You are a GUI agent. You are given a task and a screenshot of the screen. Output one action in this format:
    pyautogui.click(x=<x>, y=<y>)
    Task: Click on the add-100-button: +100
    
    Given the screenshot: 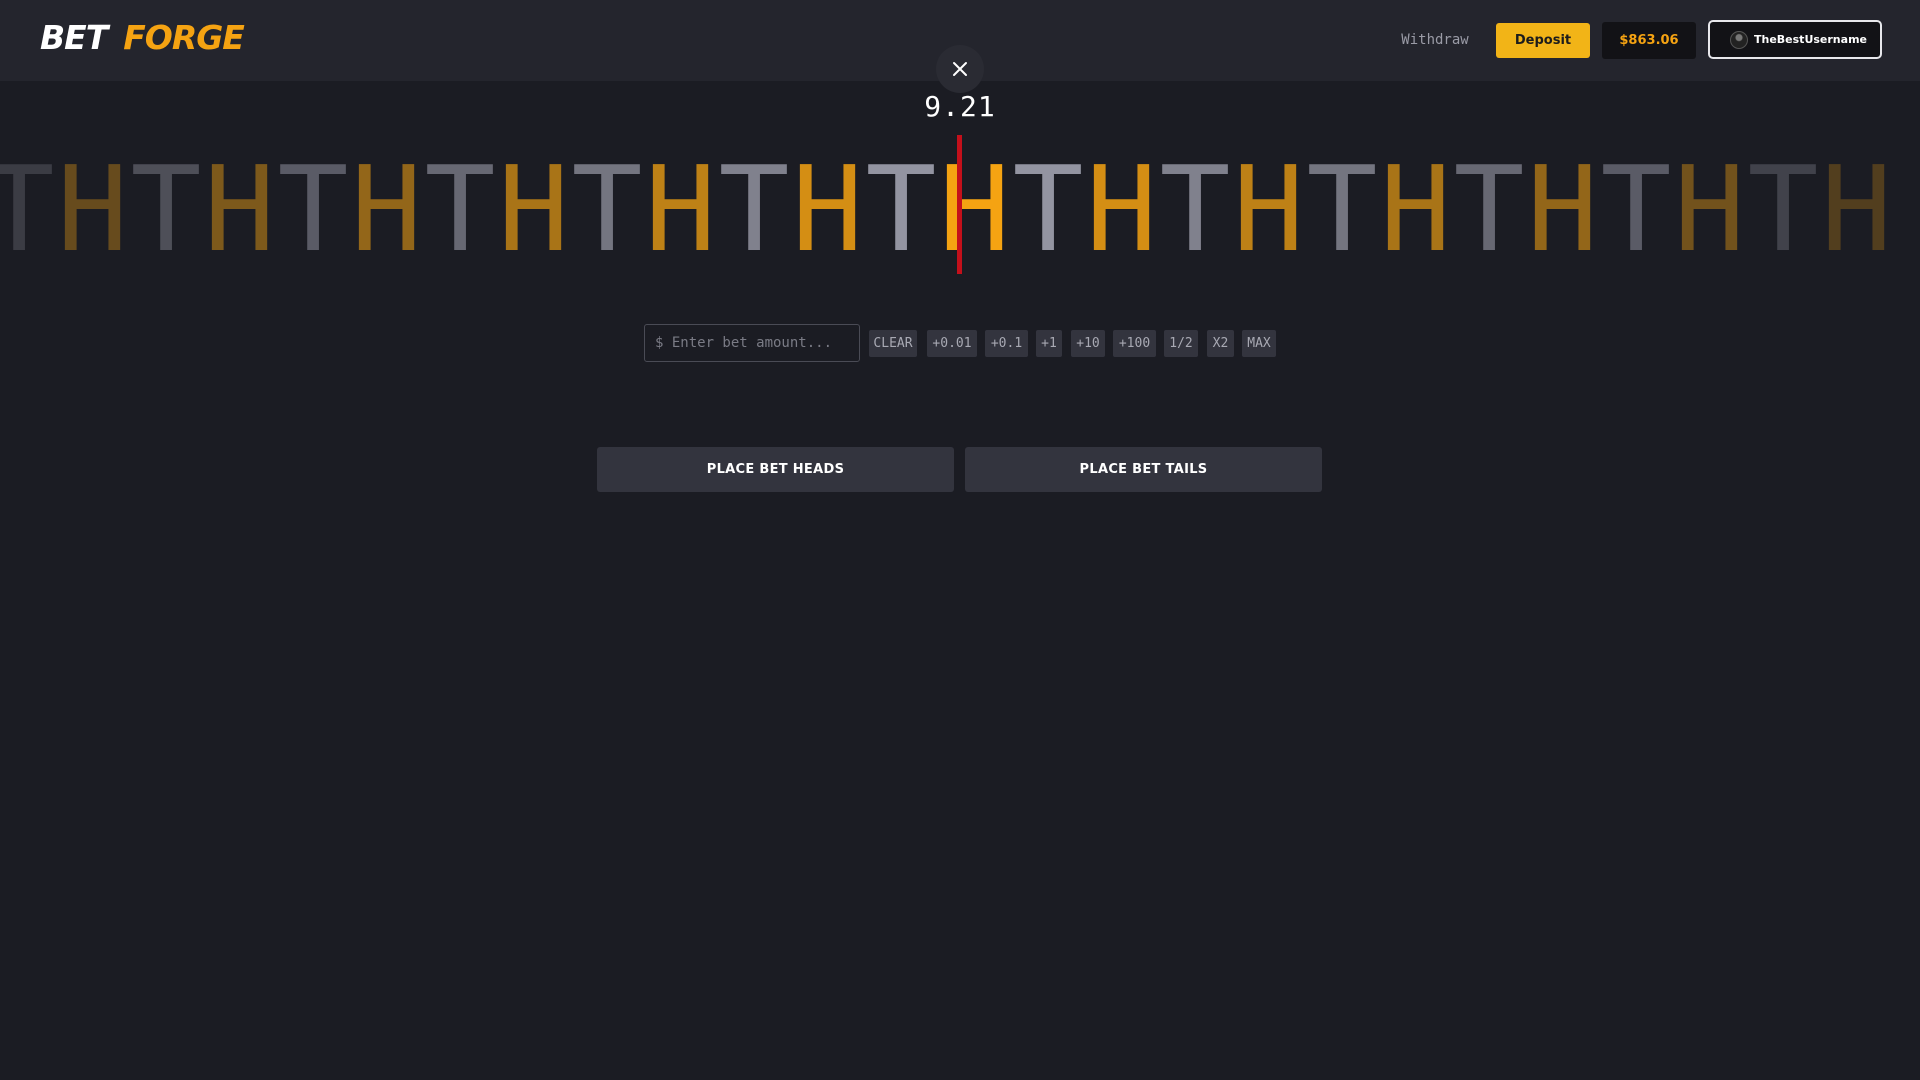 What is the action you would take?
    pyautogui.click(x=1134, y=343)
    